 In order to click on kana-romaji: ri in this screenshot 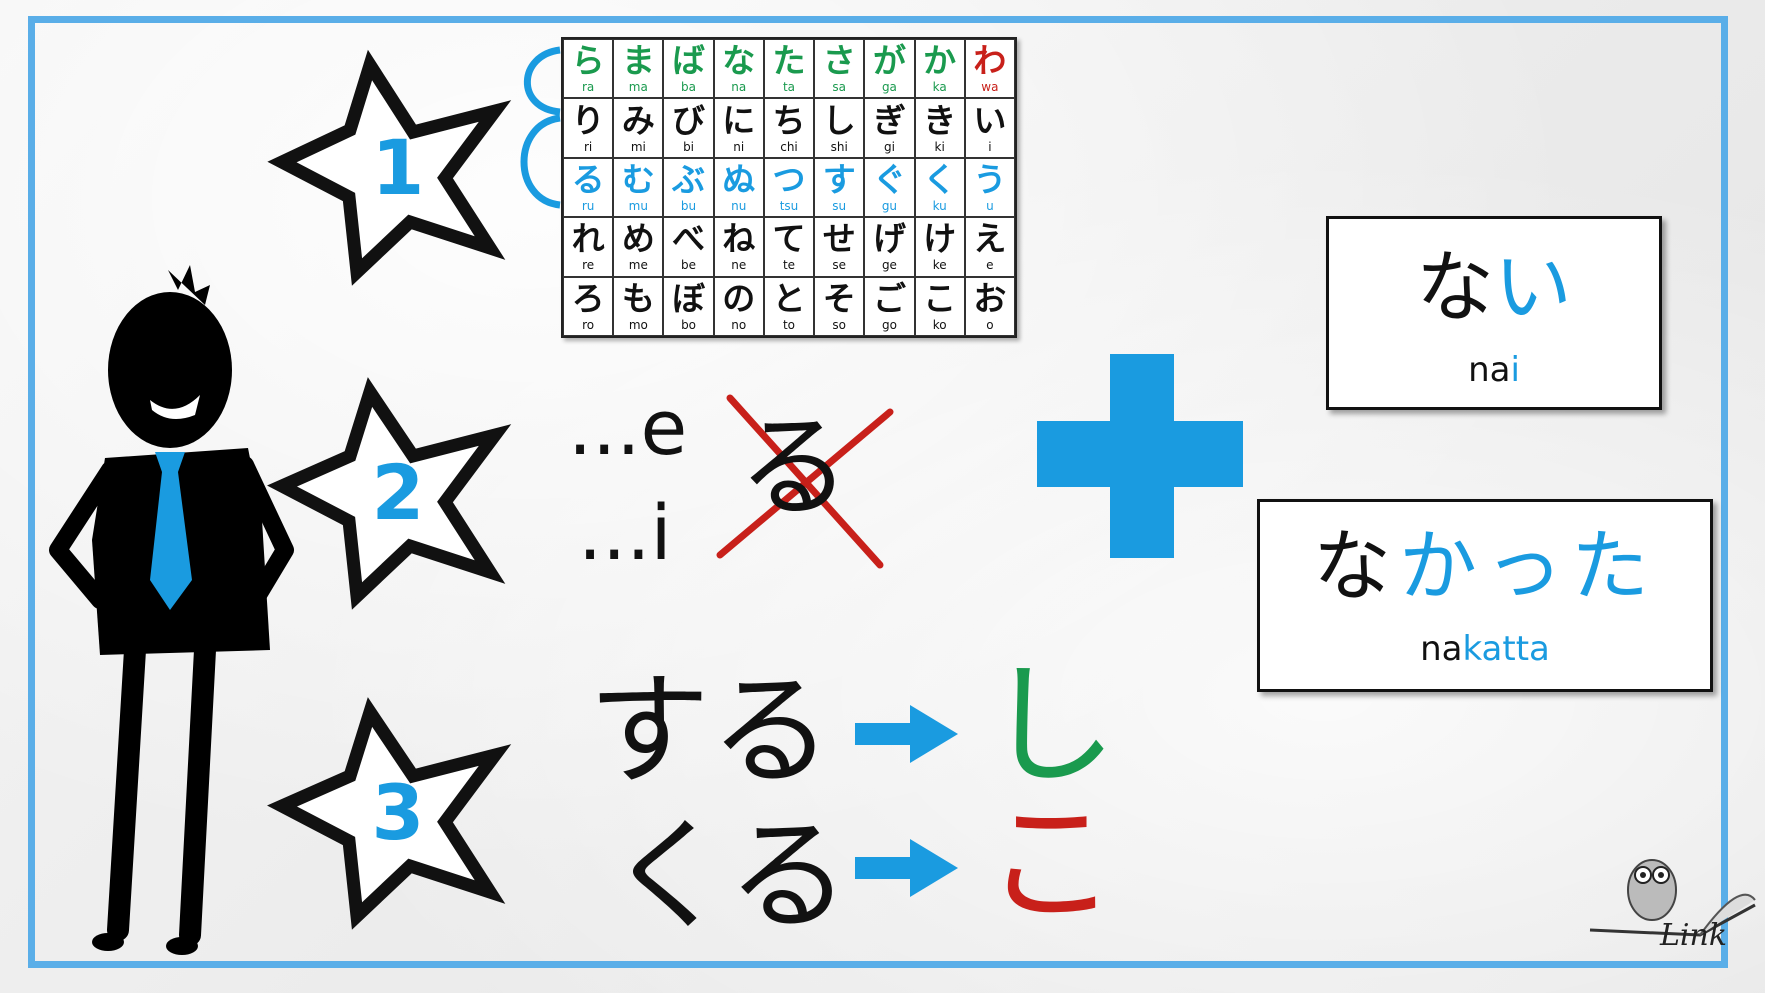, I will do `click(588, 146)`.